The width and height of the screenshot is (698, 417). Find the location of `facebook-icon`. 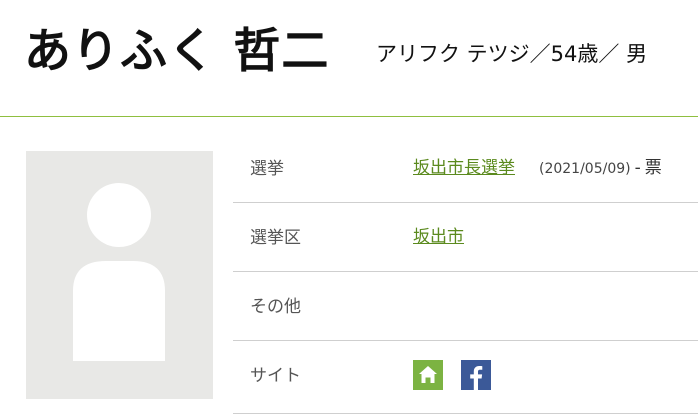

facebook-icon is located at coordinates (476, 375).